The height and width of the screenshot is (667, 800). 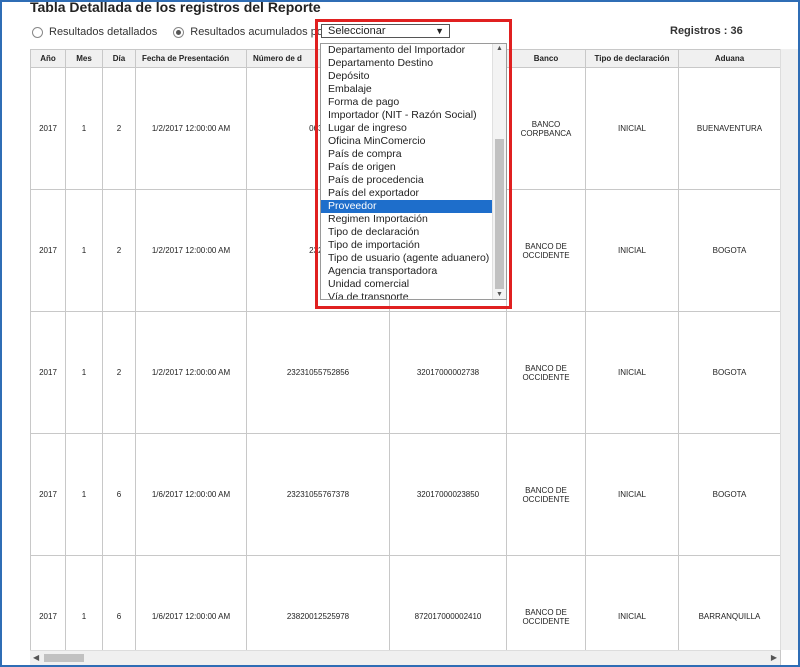 What do you see at coordinates (103, 32) in the screenshot?
I see `radio-detailed-label: Resultados detallados` at bounding box center [103, 32].